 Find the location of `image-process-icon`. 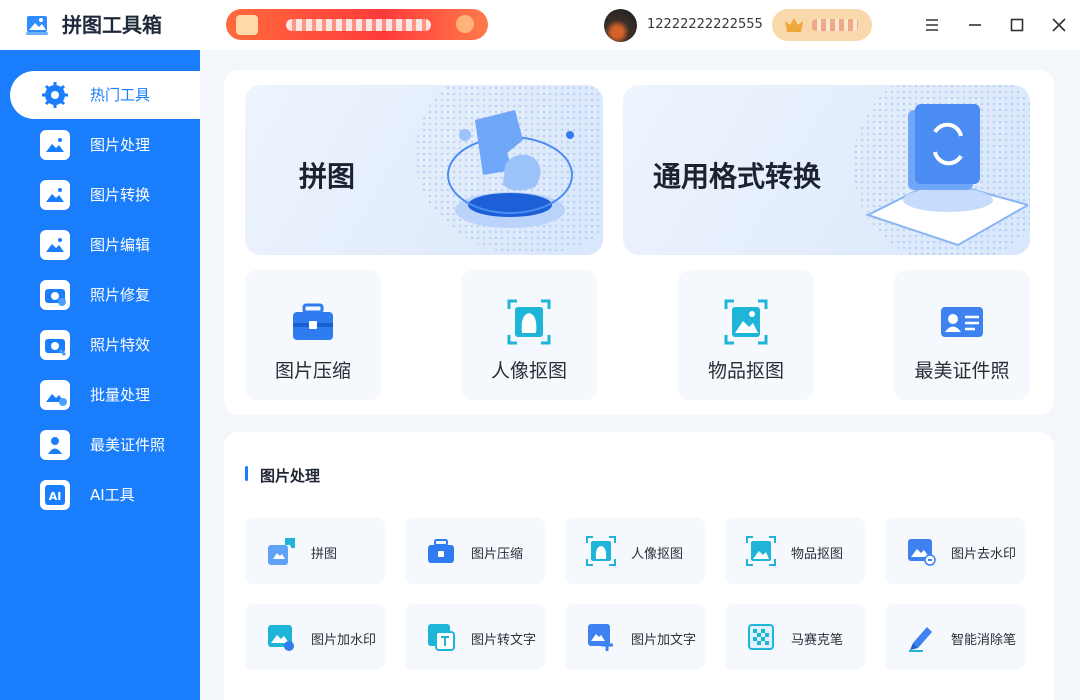

image-process-icon is located at coordinates (55, 145).